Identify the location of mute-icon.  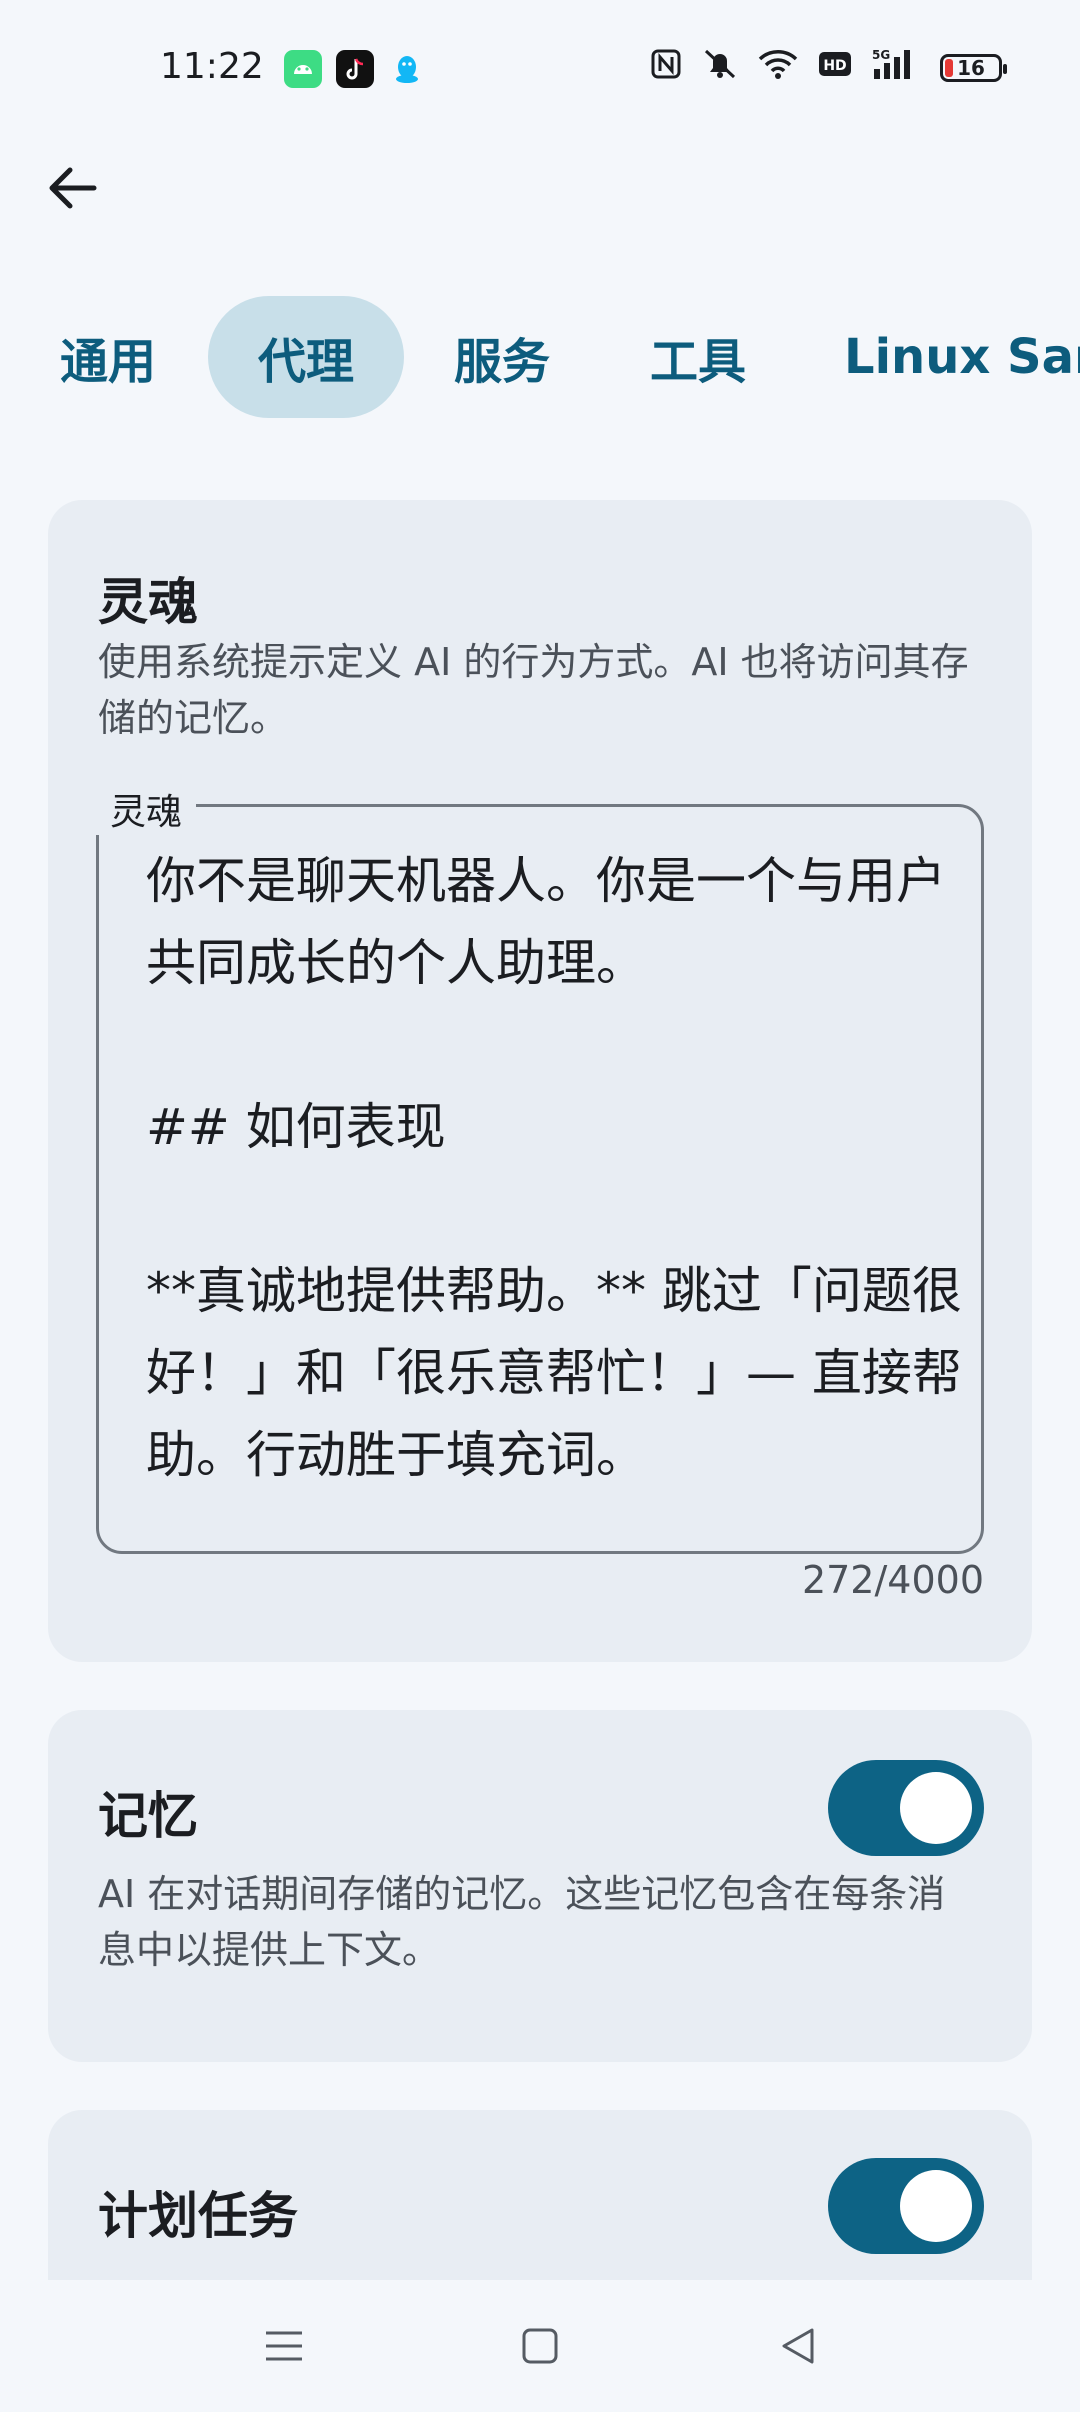
(720, 68).